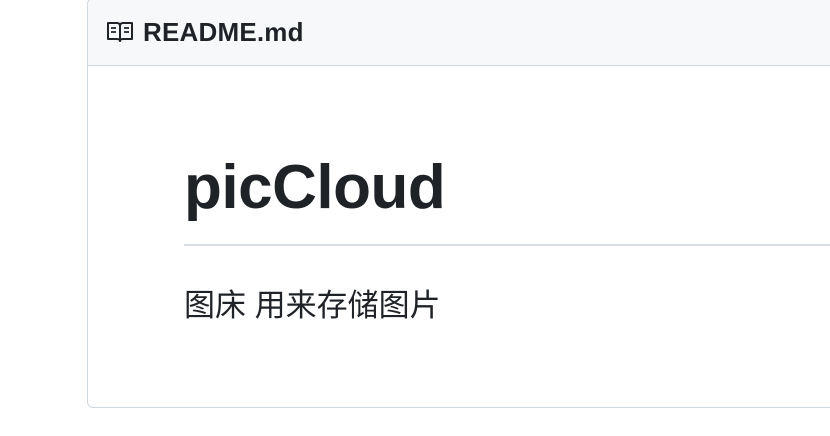 This screenshot has height=436, width=830. What do you see at coordinates (223, 32) in the screenshot?
I see `readme-file-name: README.md` at bounding box center [223, 32].